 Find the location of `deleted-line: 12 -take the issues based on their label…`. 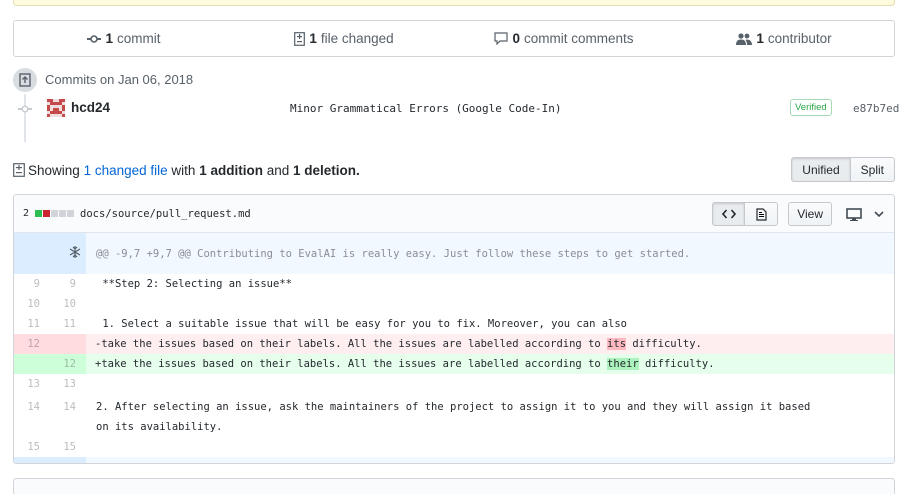

deleted-line: 12 -take the issues based on their label… is located at coordinates (454, 344).